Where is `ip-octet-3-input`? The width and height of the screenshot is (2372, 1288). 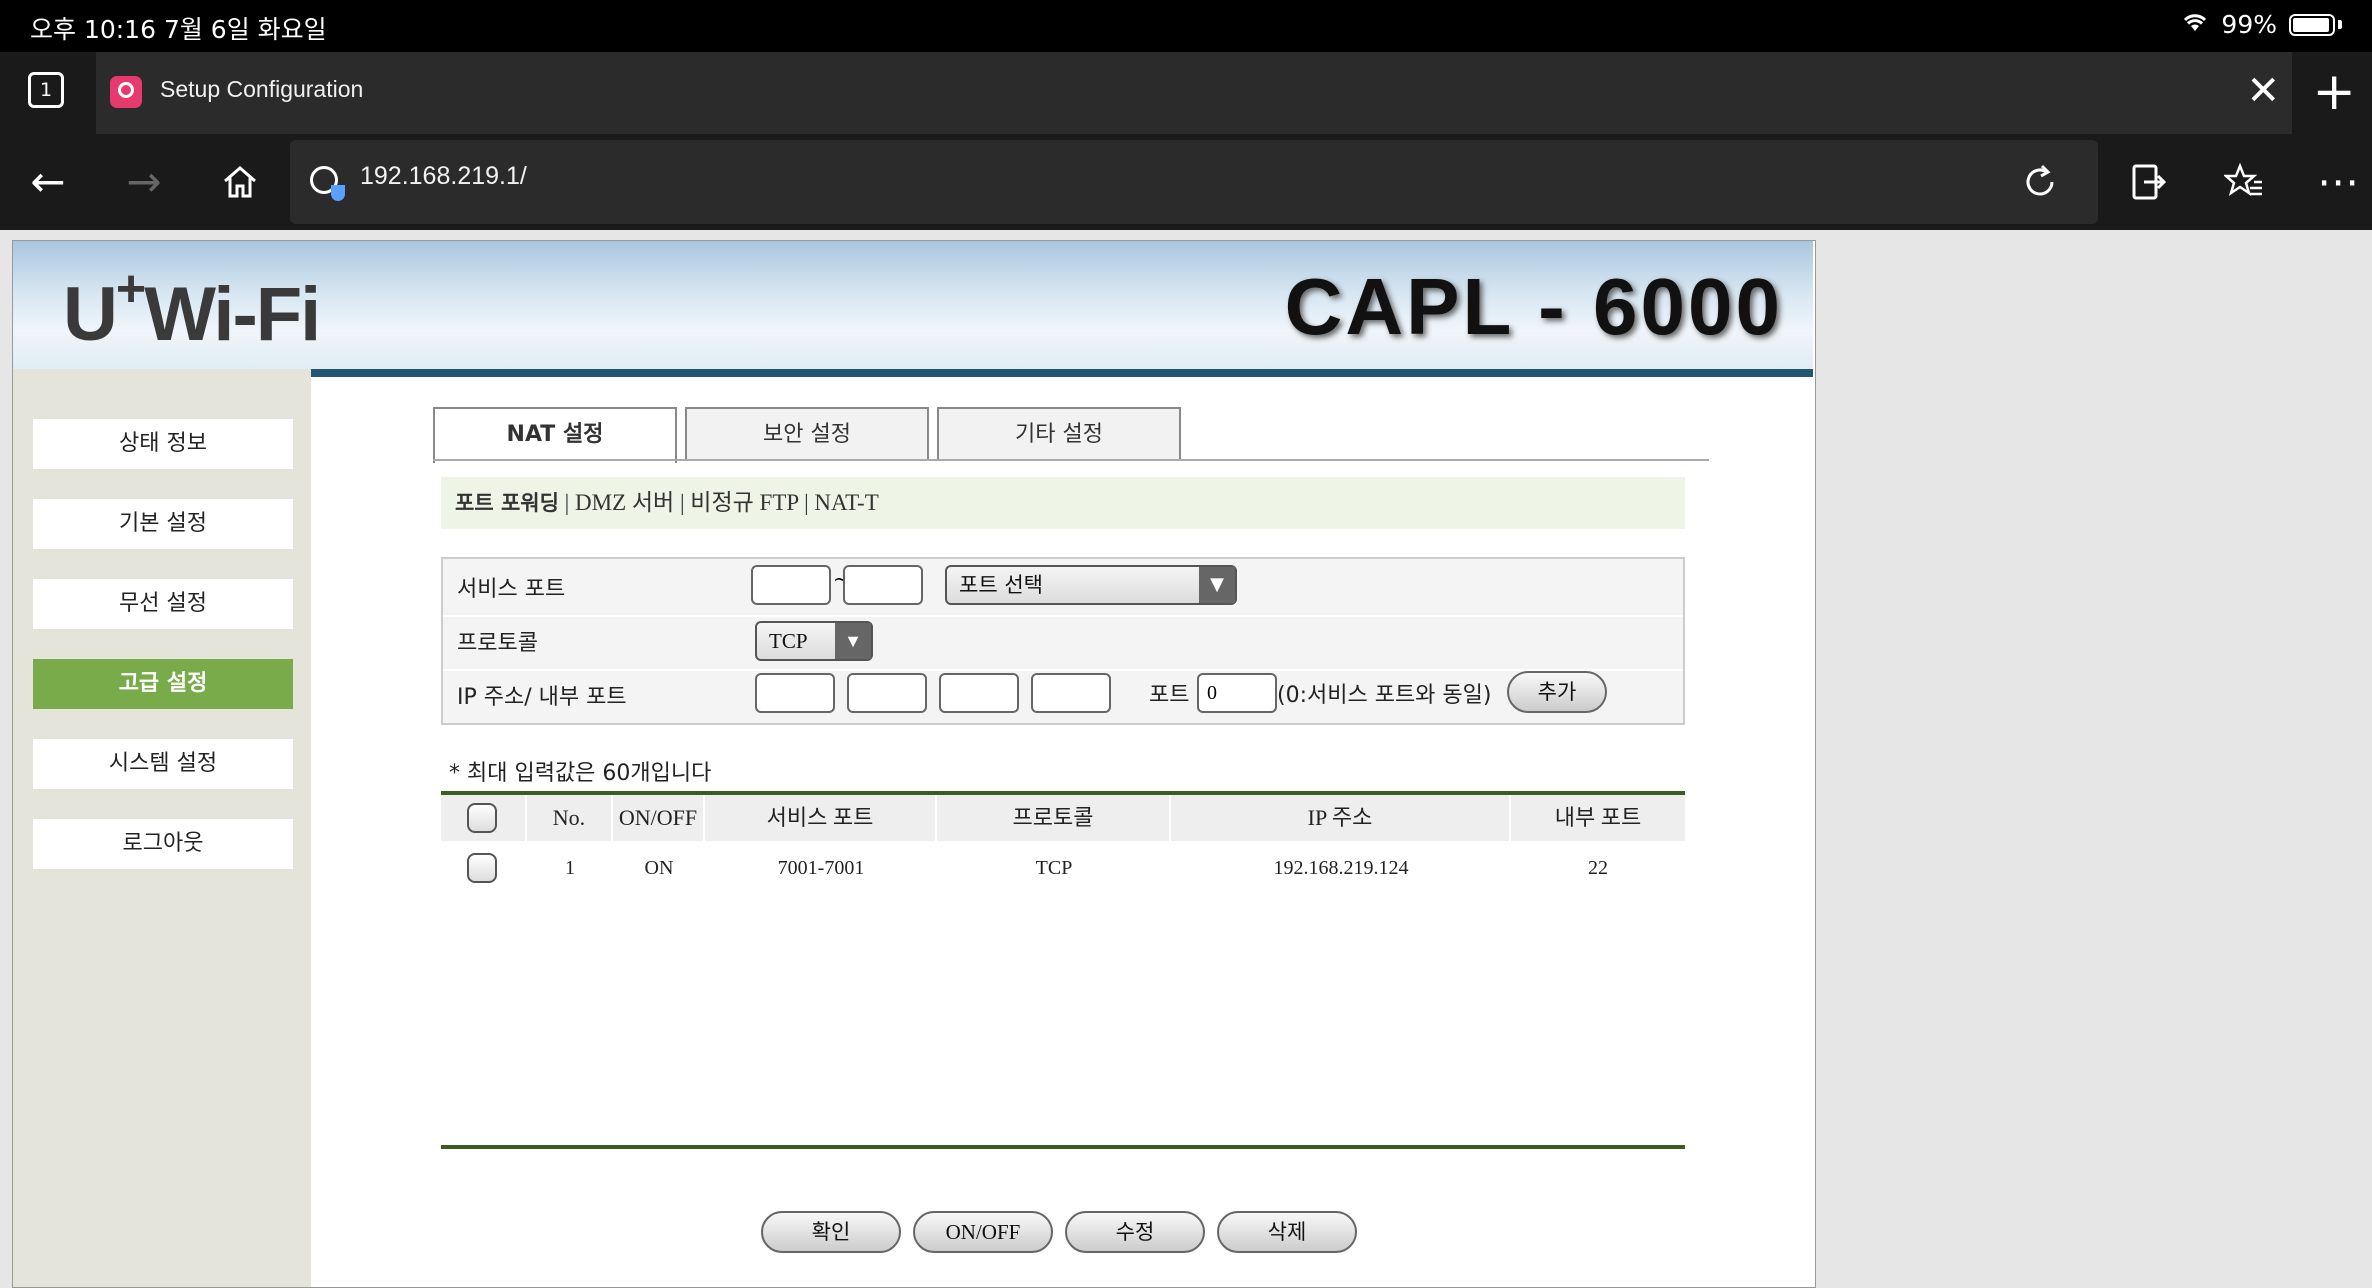
ip-octet-3-input is located at coordinates (979, 693).